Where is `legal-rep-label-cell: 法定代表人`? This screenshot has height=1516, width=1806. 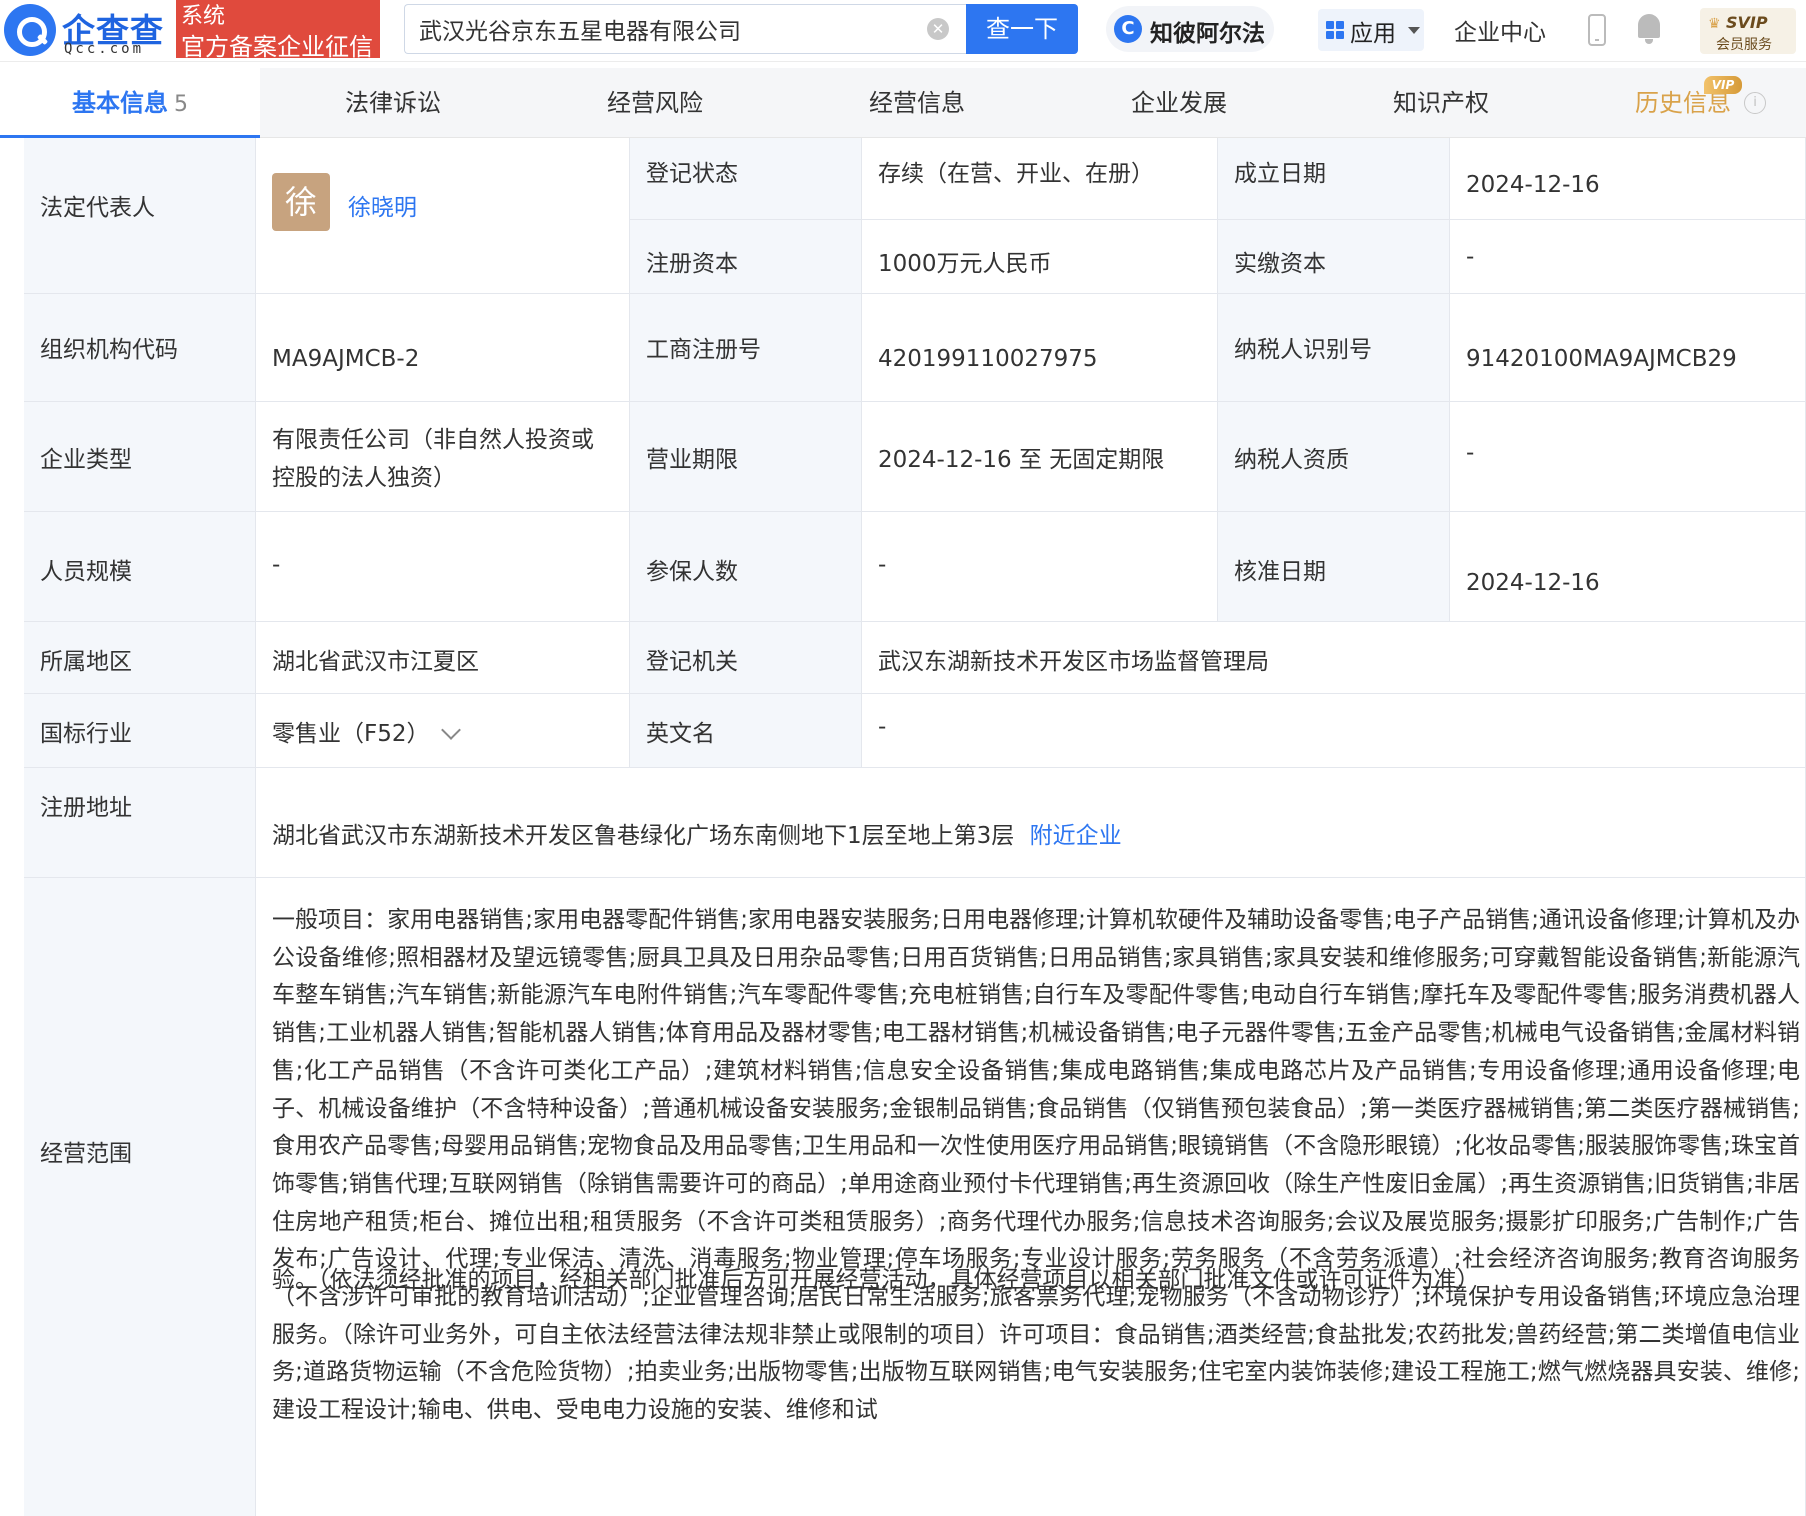 legal-rep-label-cell: 法定代表人 is located at coordinates (140, 216).